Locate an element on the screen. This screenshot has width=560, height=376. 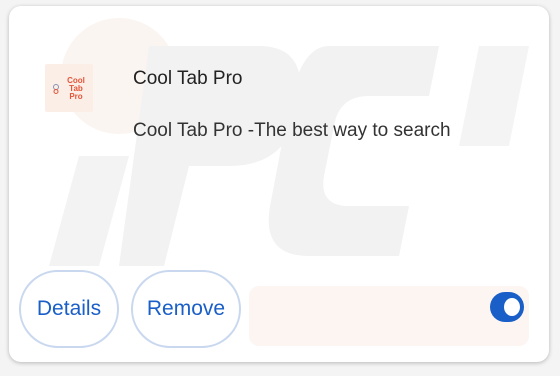
extension-icon: Cool Tab Pro is located at coordinates (69, 88).